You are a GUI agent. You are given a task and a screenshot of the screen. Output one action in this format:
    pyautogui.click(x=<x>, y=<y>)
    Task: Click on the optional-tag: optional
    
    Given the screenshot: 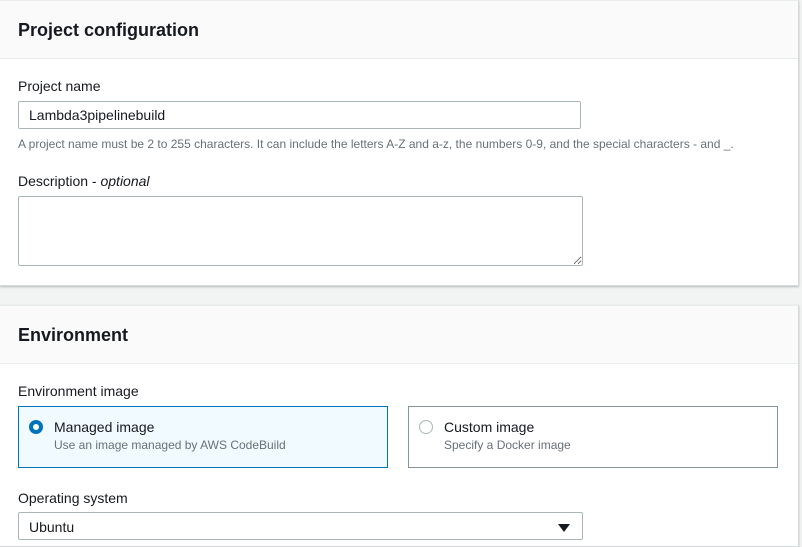 What is the action you would take?
    pyautogui.click(x=125, y=181)
    